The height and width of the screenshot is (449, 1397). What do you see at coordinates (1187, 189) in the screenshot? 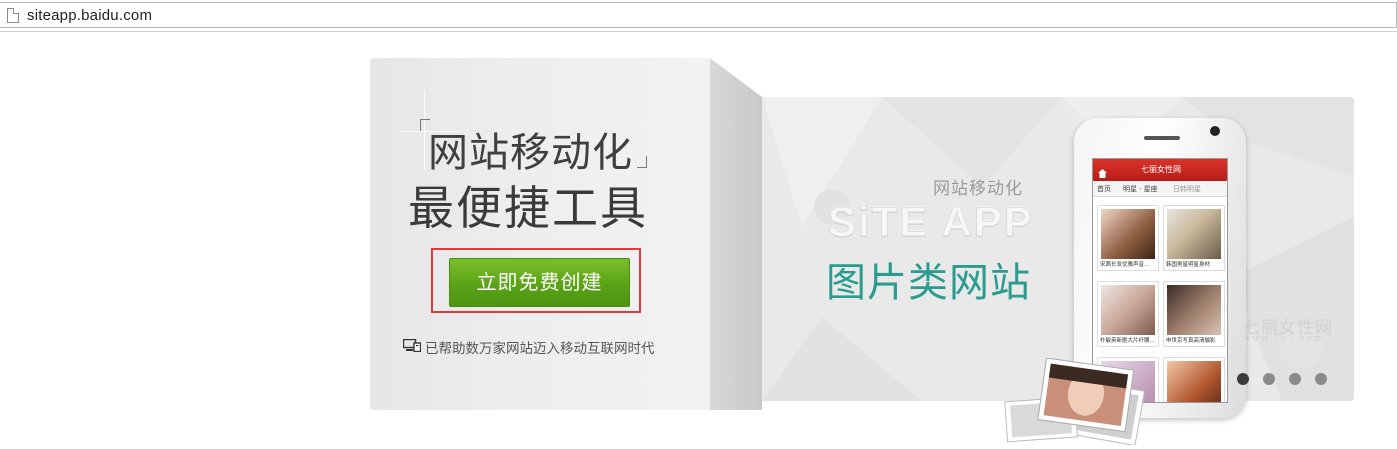
I see `app-nav-item: 日韩明星` at bounding box center [1187, 189].